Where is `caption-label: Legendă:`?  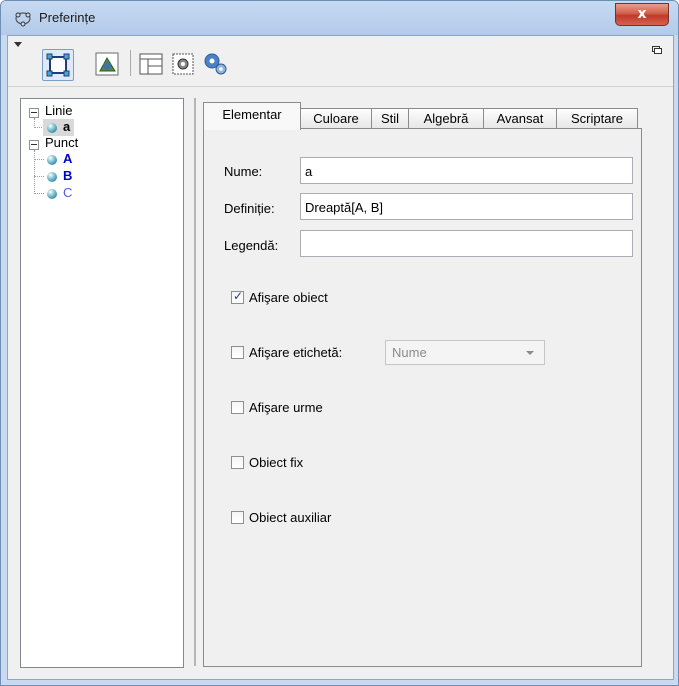 caption-label: Legendă: is located at coordinates (251, 245).